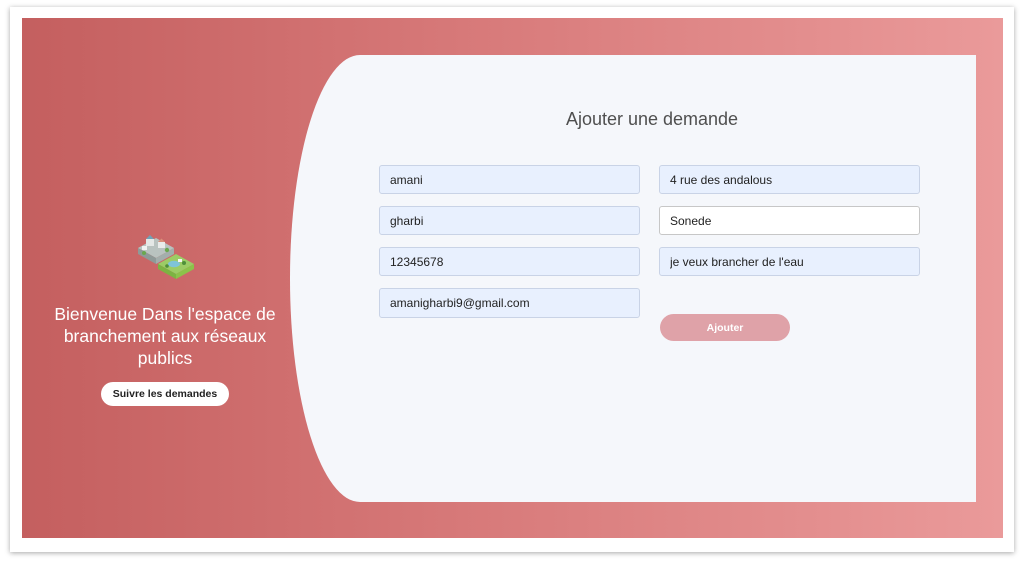 Image resolution: width=1024 pixels, height=562 pixels. I want to click on description-input, so click(789, 261).